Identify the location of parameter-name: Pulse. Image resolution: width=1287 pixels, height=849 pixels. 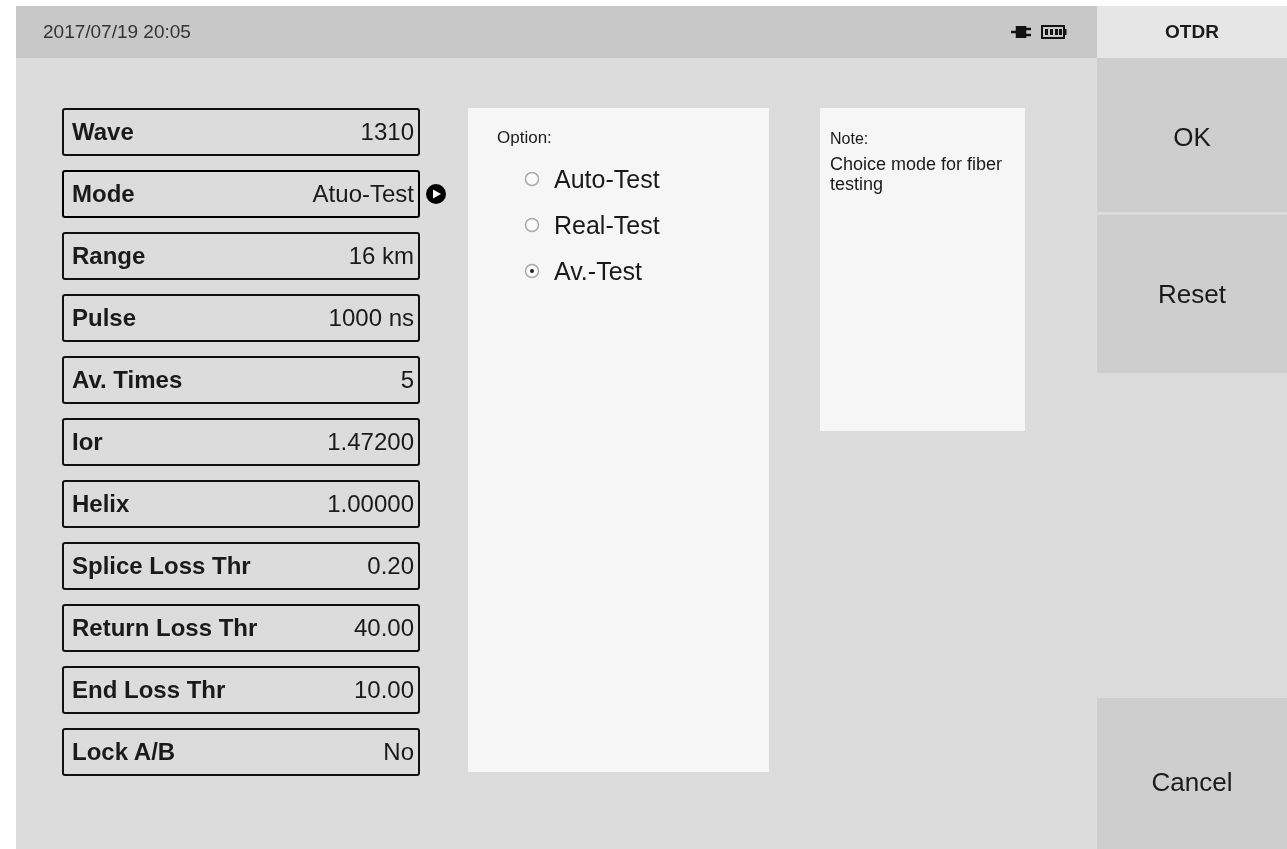
(104, 318).